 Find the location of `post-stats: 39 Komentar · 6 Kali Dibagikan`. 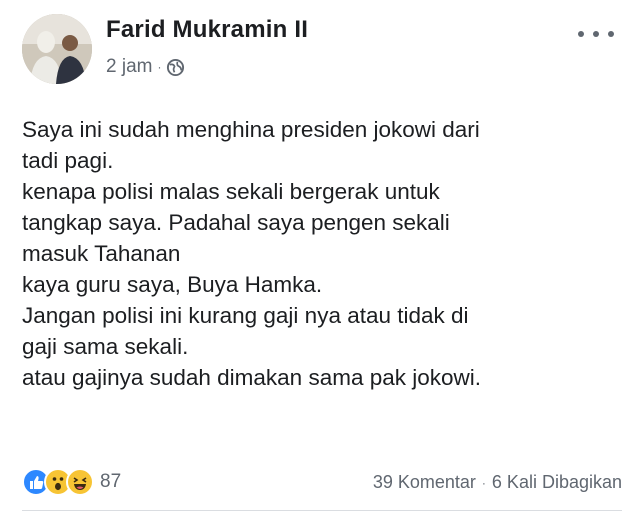

post-stats: 39 Komentar · 6 Kali Dibagikan is located at coordinates (497, 482).